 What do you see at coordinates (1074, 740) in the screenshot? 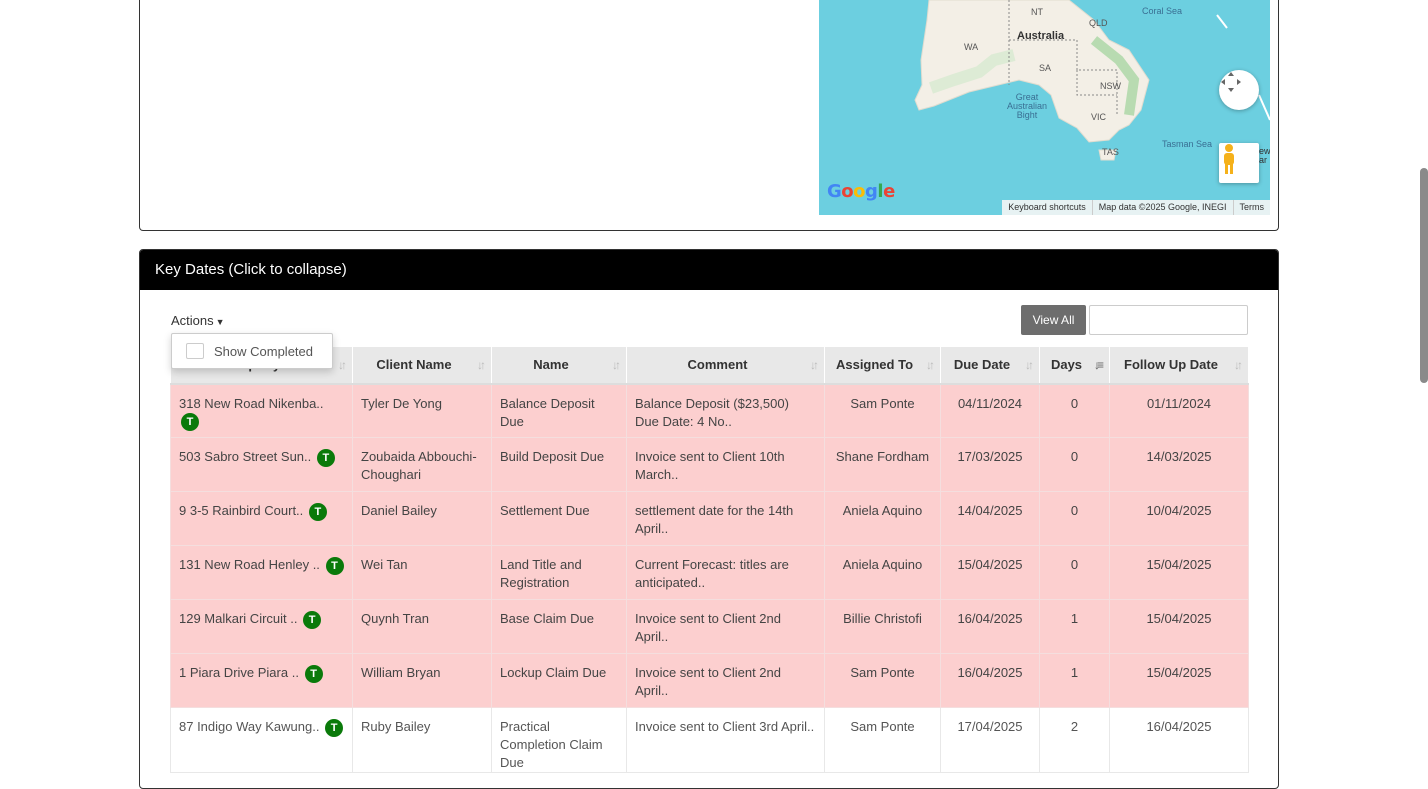
I see `cell-days: 2` at bounding box center [1074, 740].